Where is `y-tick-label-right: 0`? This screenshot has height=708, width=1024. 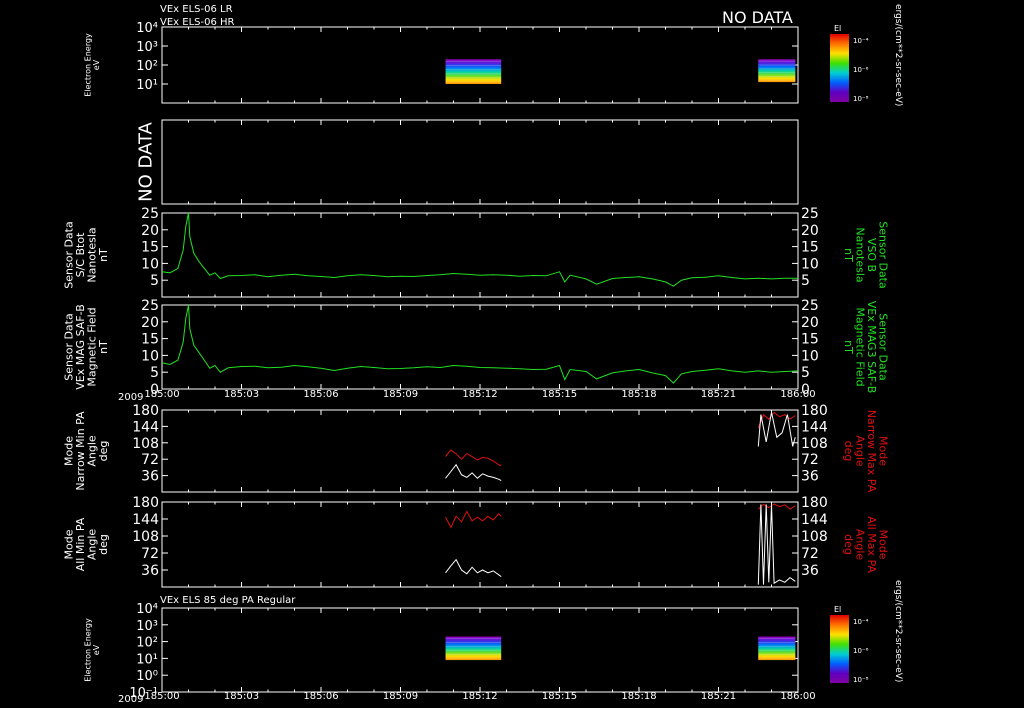 y-tick-label-right: 0 is located at coordinates (805, 390).